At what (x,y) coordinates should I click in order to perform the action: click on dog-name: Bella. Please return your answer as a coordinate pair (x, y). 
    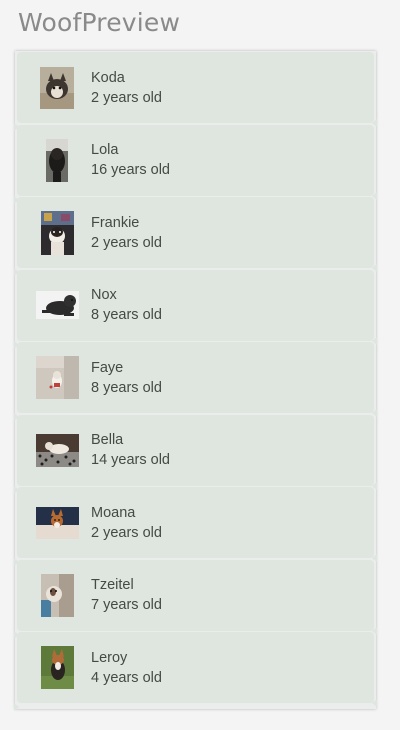
    Looking at the image, I should click on (107, 440).